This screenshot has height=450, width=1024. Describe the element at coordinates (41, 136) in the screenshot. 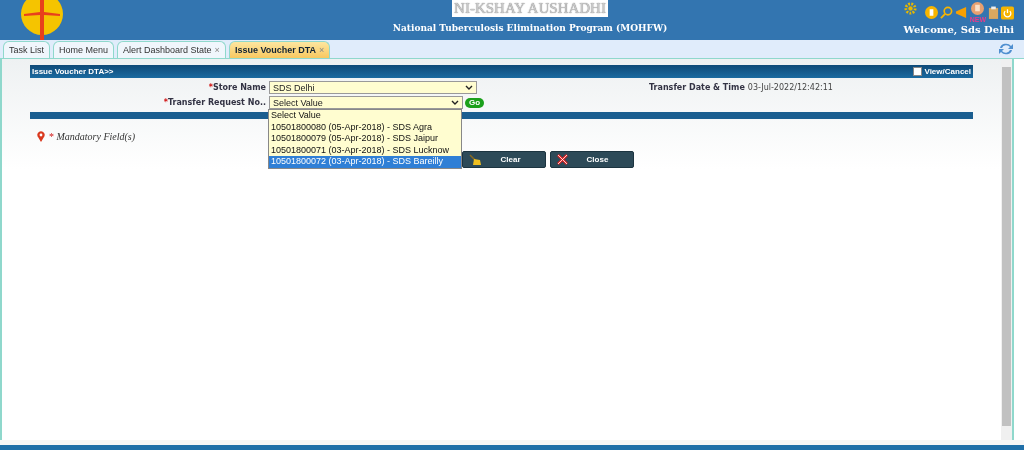

I see `map-pin-icon` at that location.